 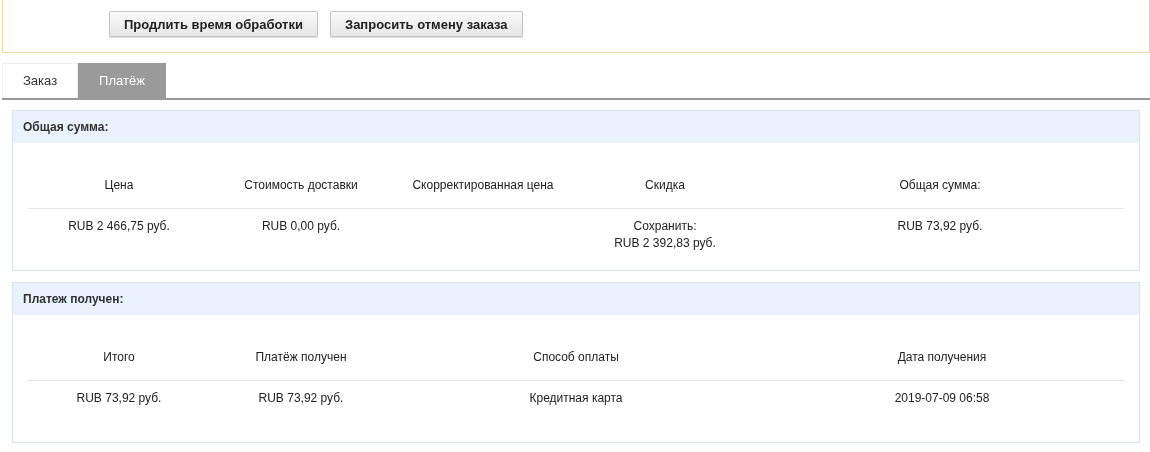 I want to click on column-header: Скорректированная цена, so click(x=483, y=185).